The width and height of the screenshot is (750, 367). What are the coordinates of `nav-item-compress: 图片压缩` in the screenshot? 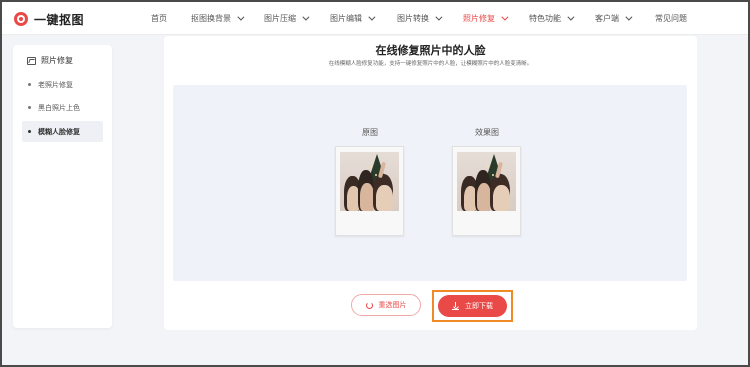 It's located at (287, 18).